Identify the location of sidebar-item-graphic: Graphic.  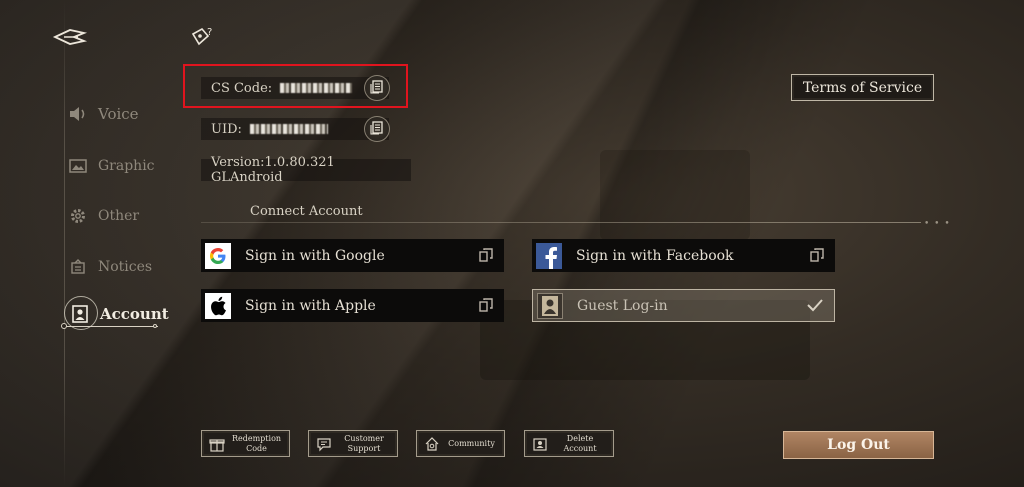
(111, 166).